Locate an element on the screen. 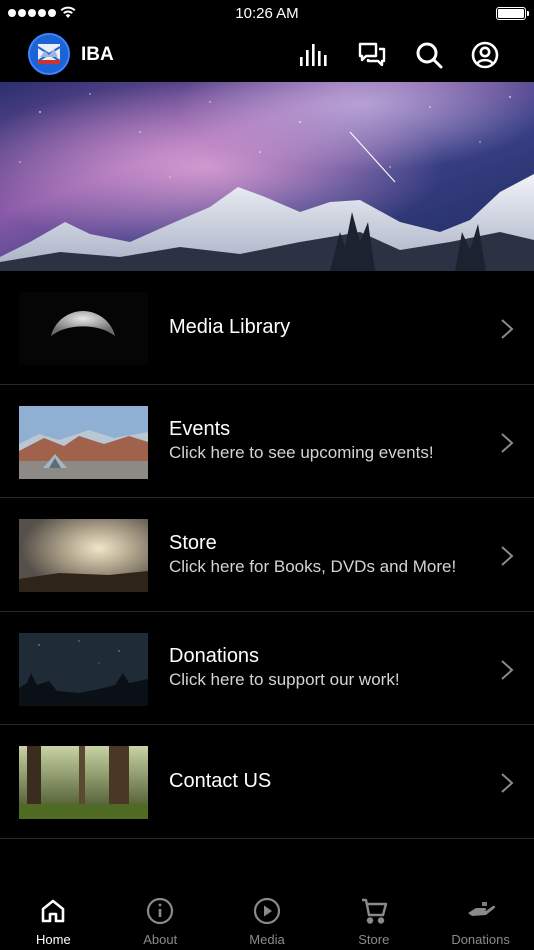 The width and height of the screenshot is (534, 950). info-icon is located at coordinates (160, 911).